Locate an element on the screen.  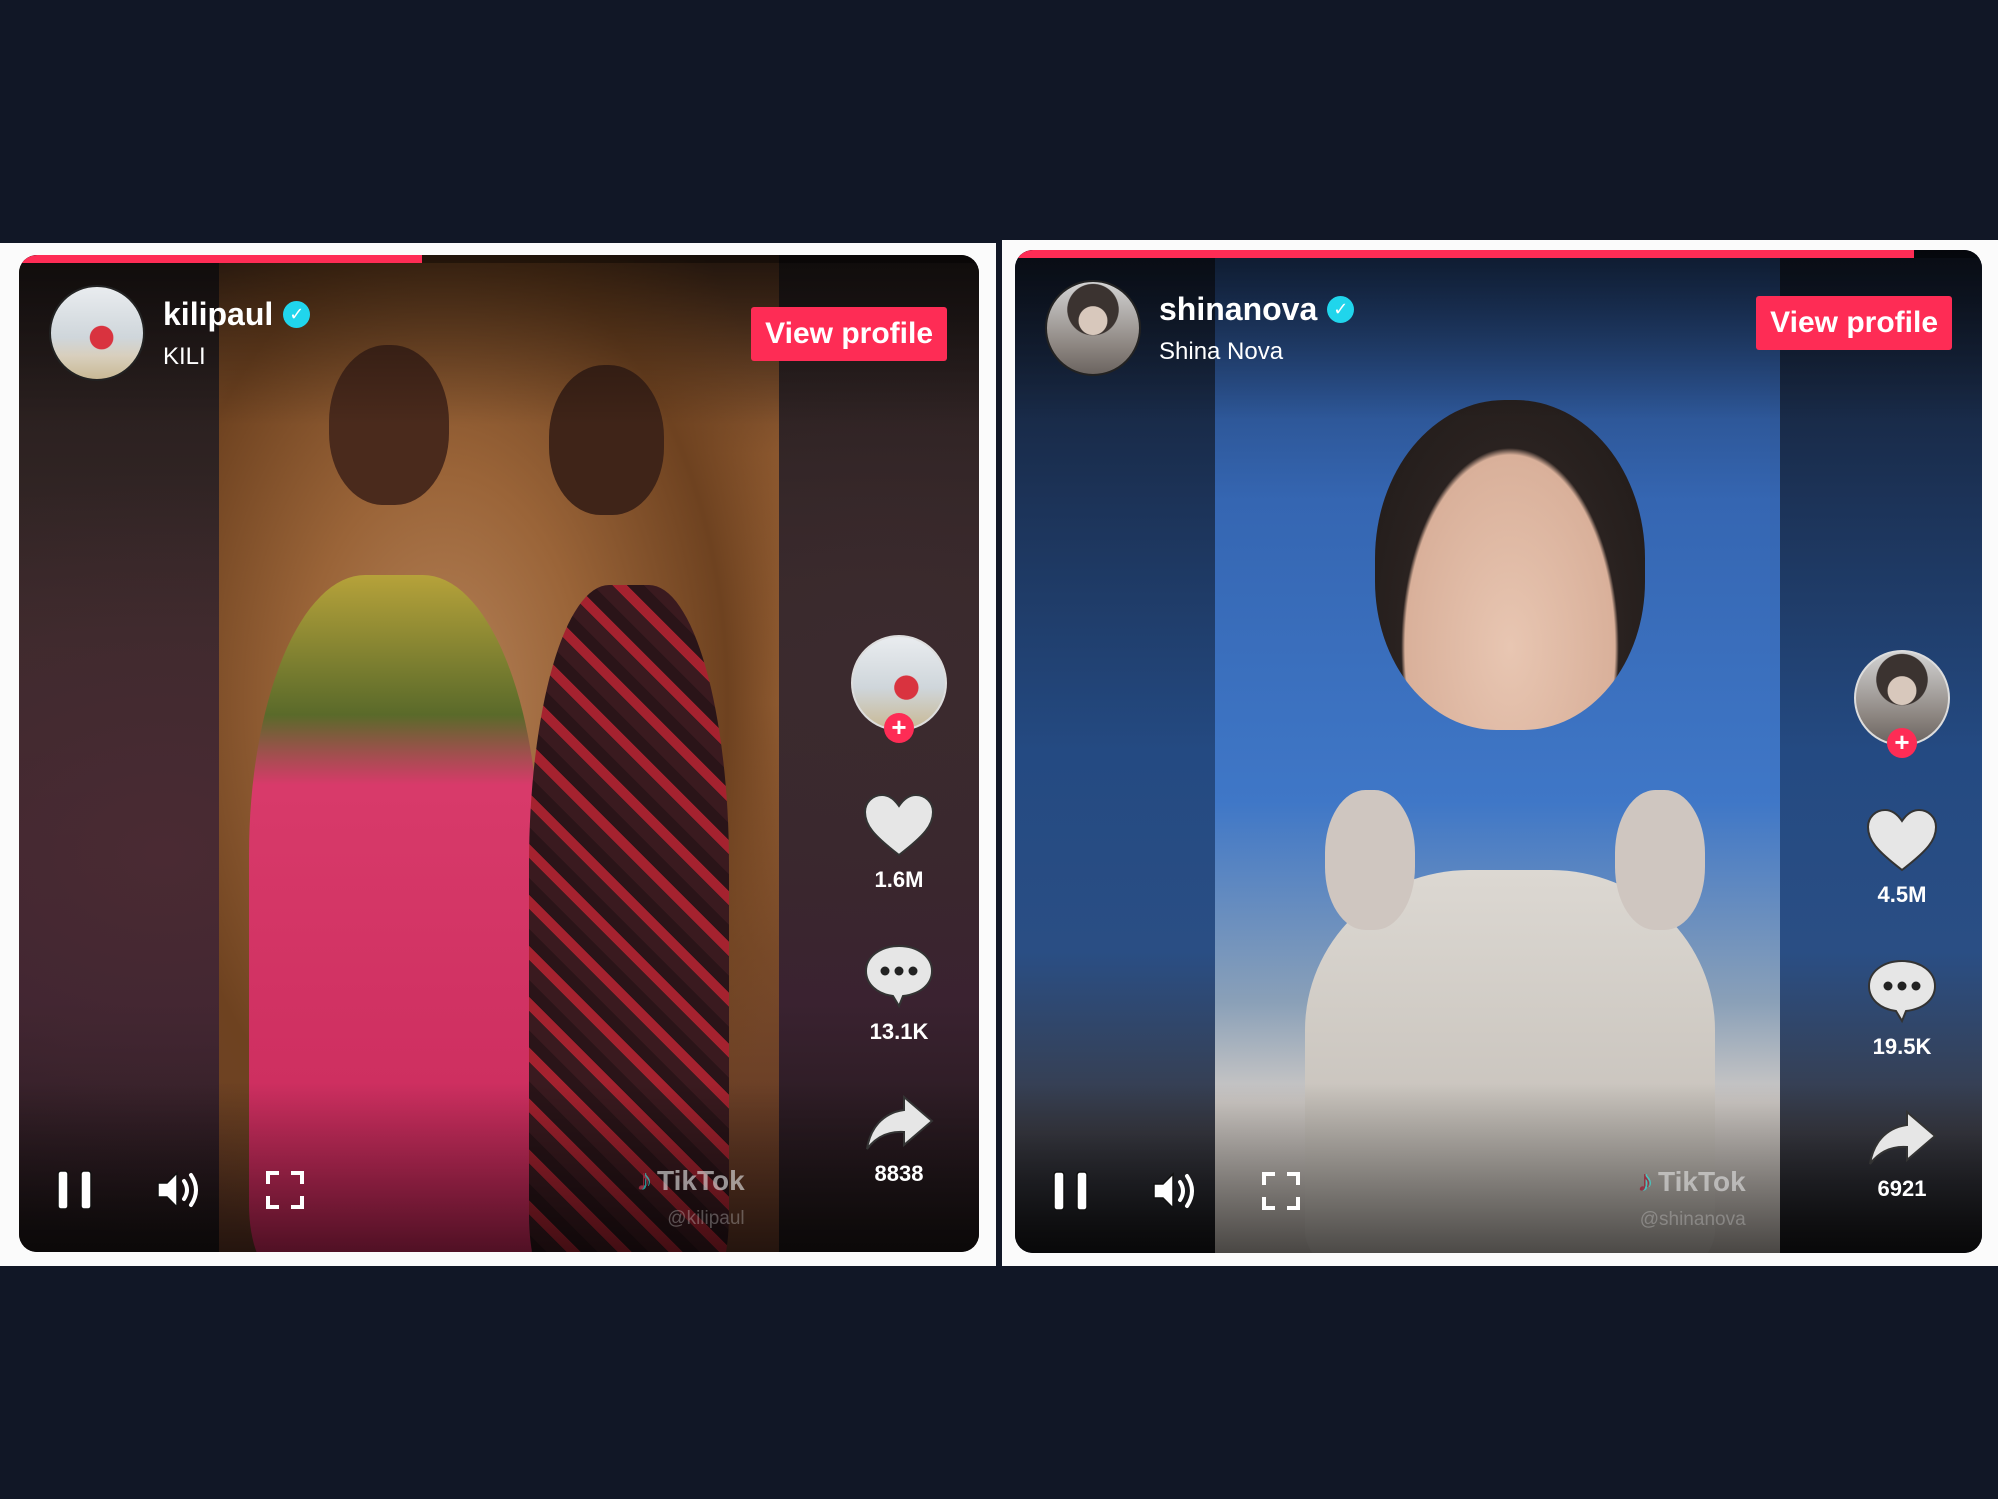
tiktok-watermark: ♪ TikTok @kilipaul is located at coordinates (690, 1197).